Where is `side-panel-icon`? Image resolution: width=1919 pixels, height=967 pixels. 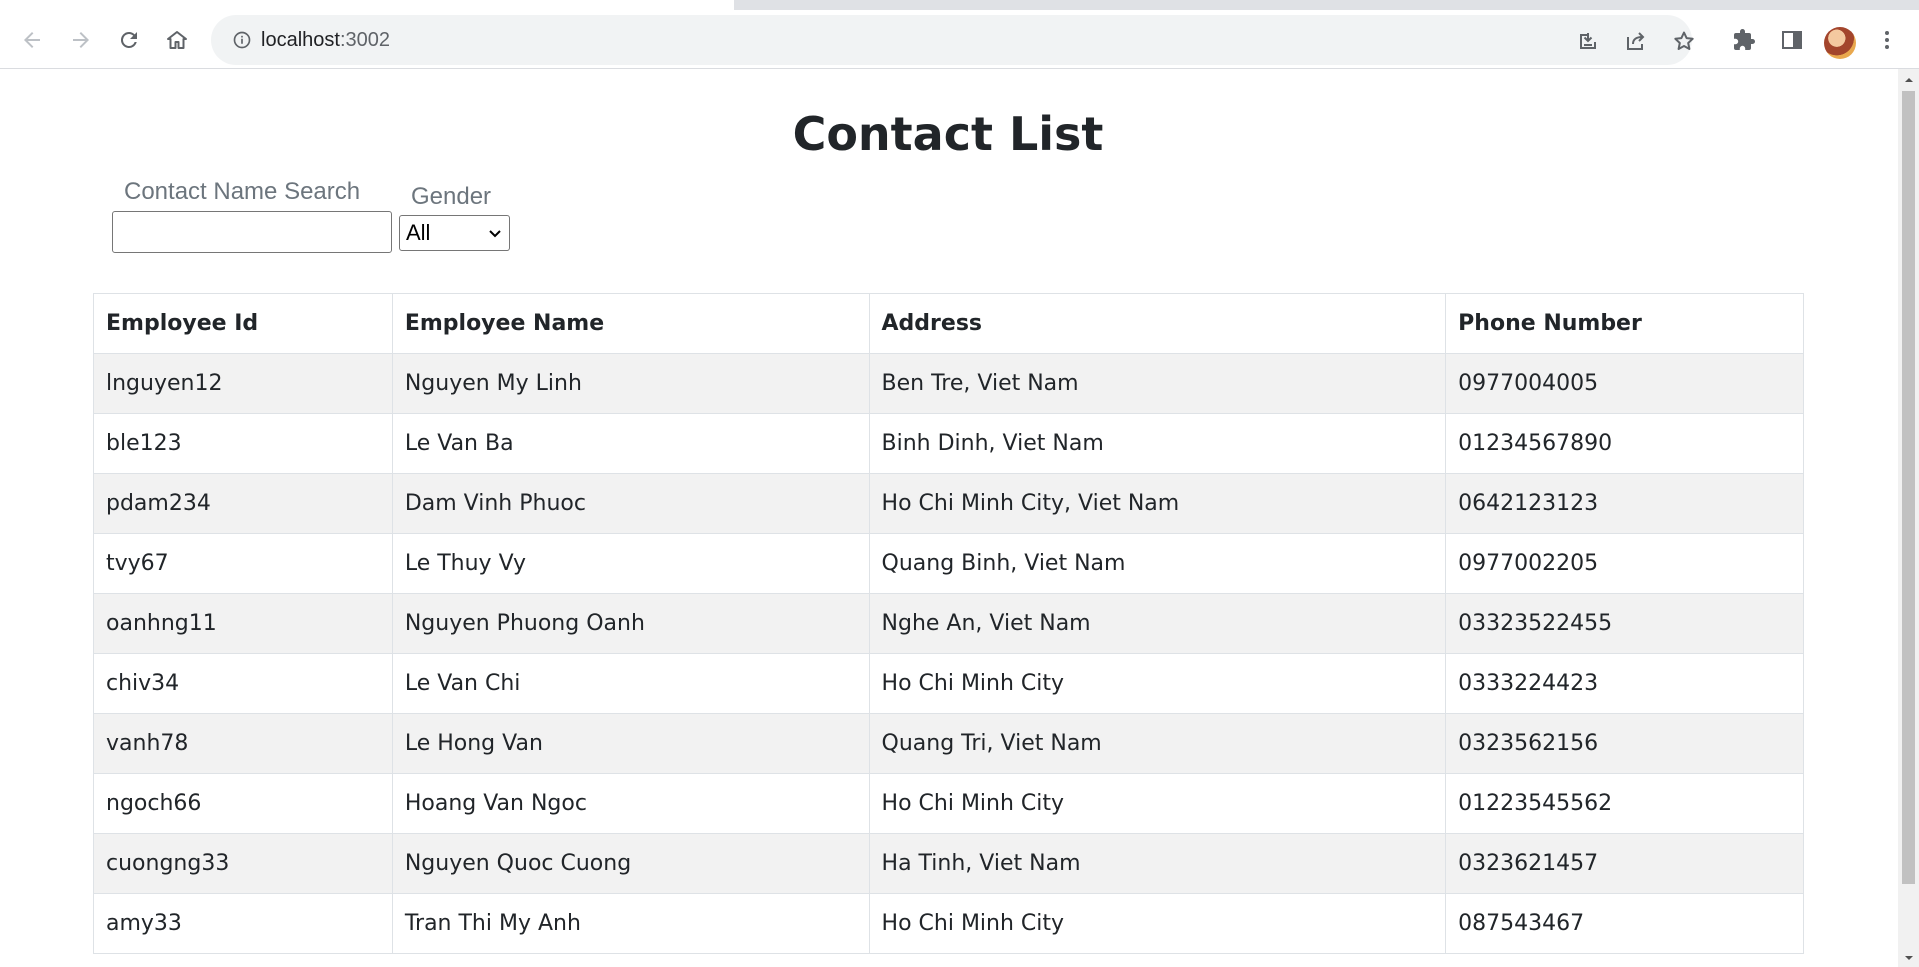
side-panel-icon is located at coordinates (1792, 40).